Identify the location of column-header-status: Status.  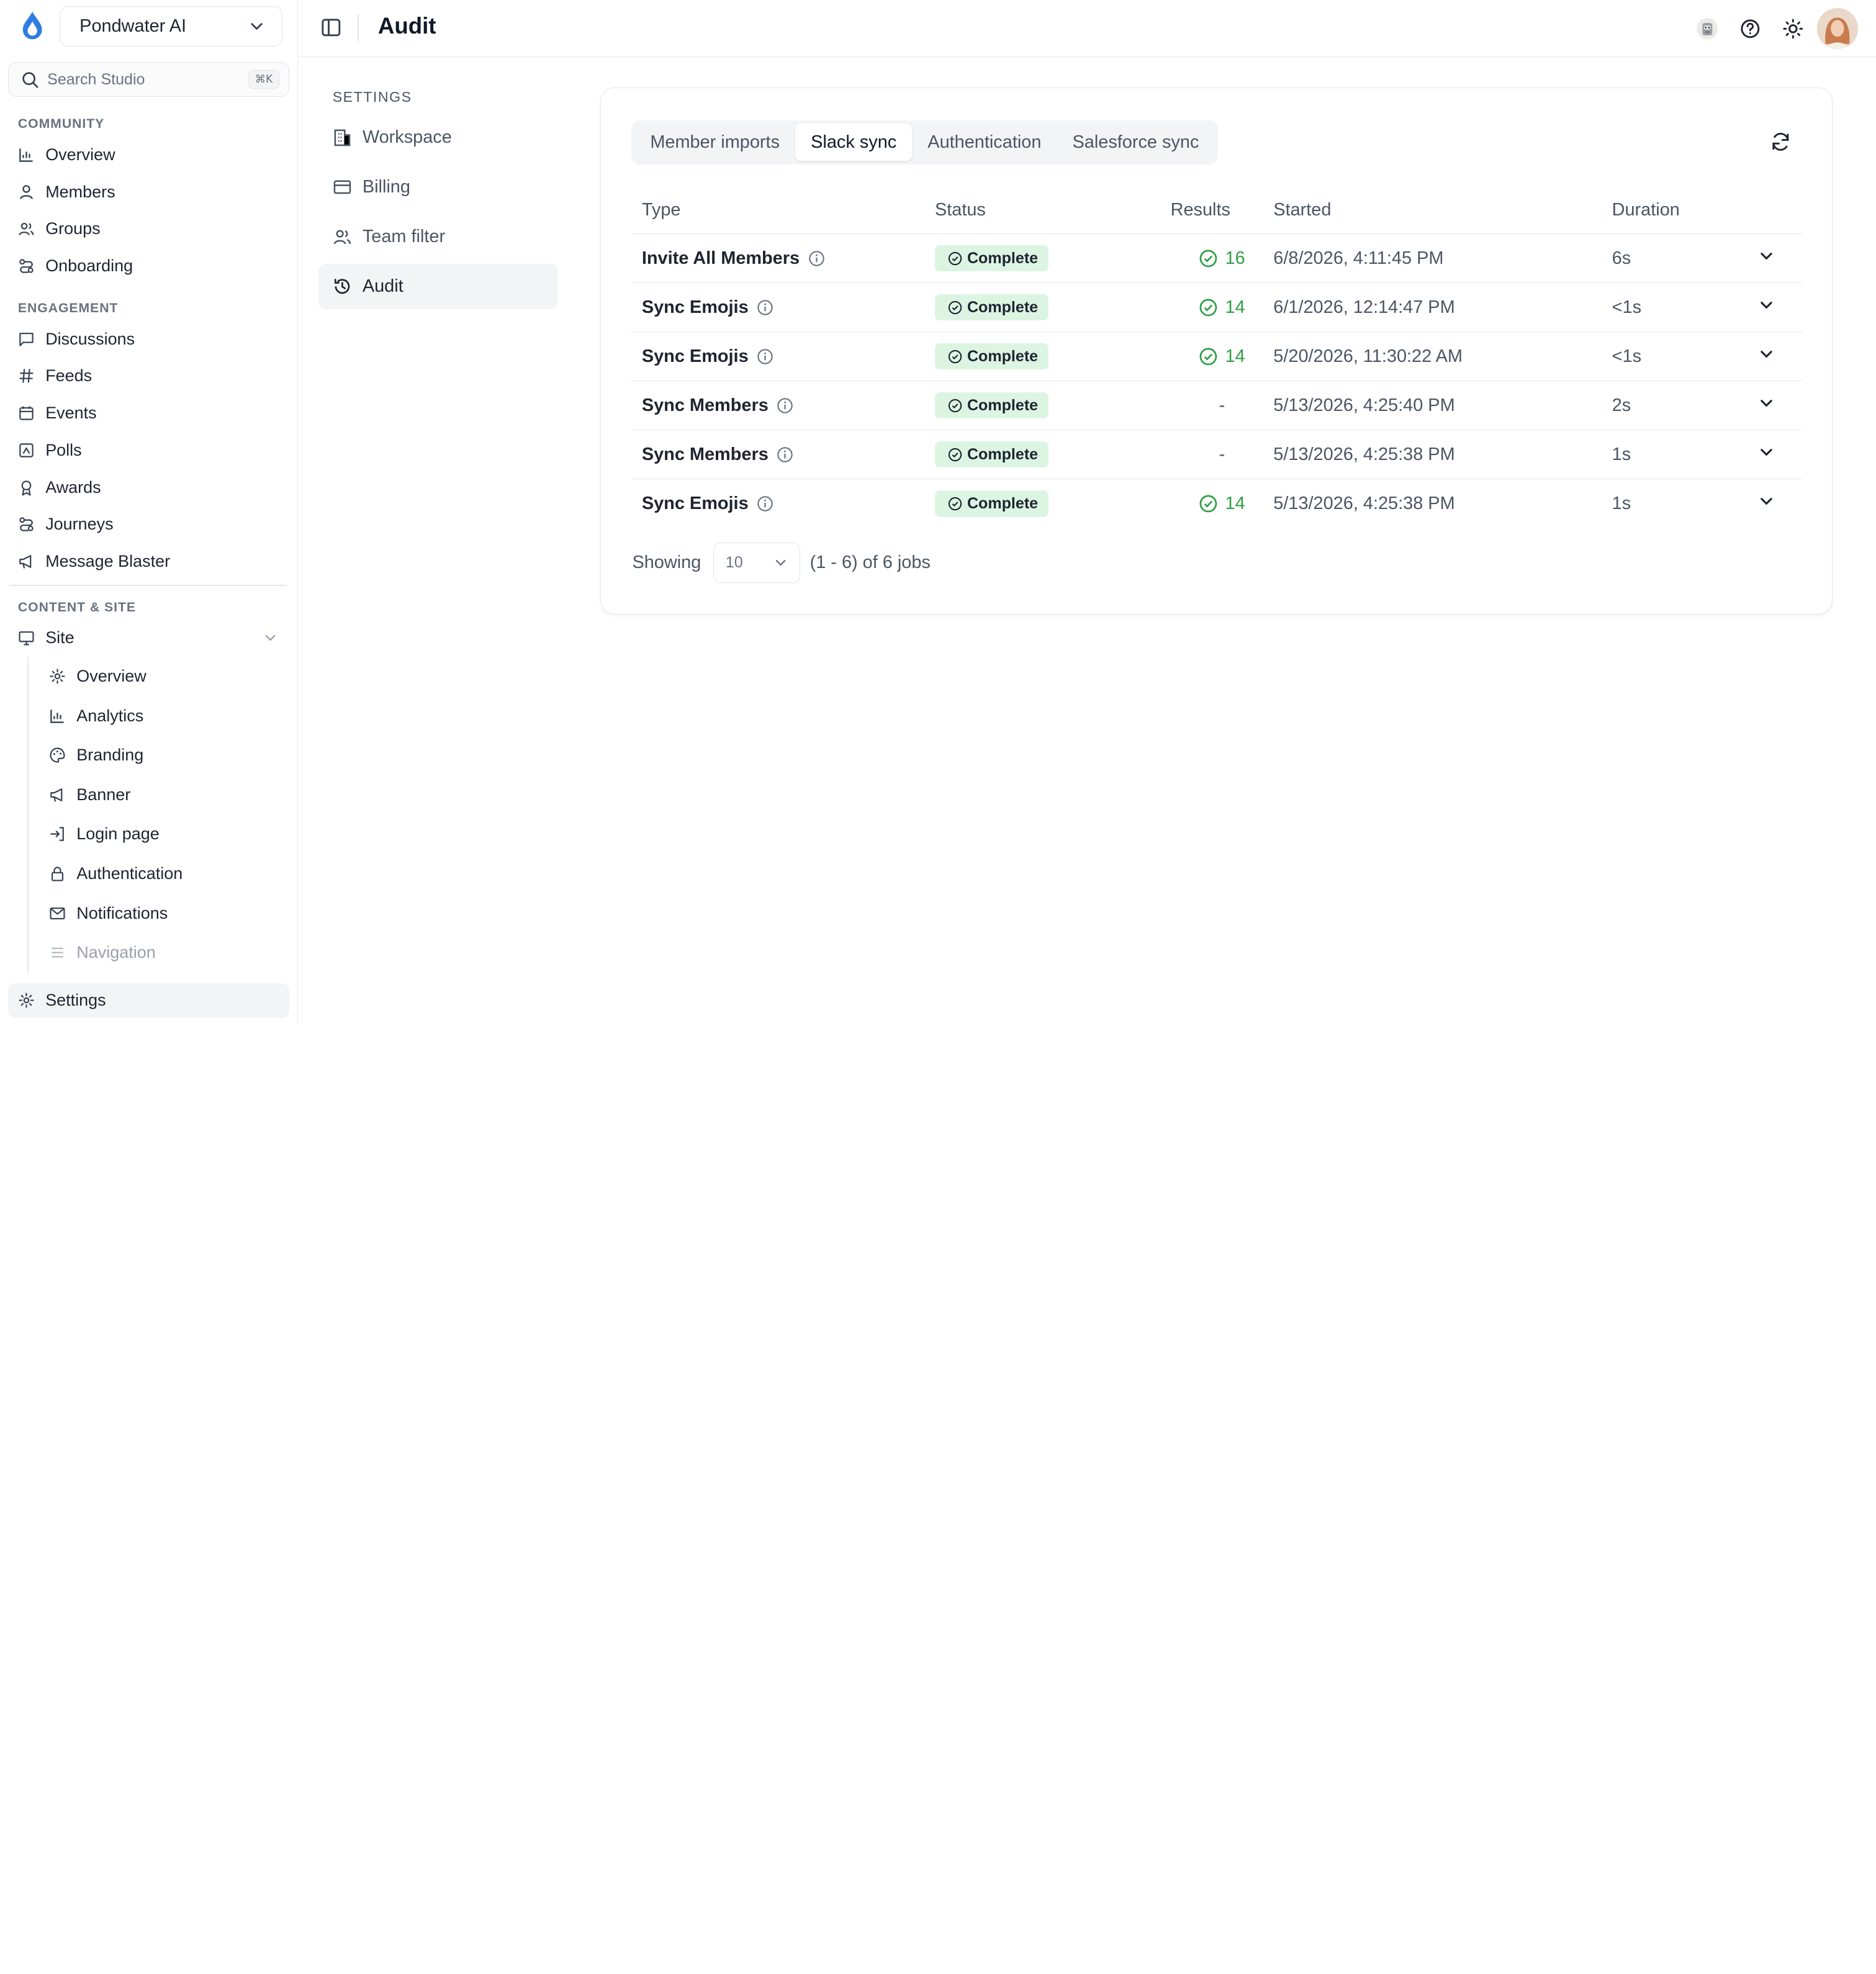
(1052, 211).